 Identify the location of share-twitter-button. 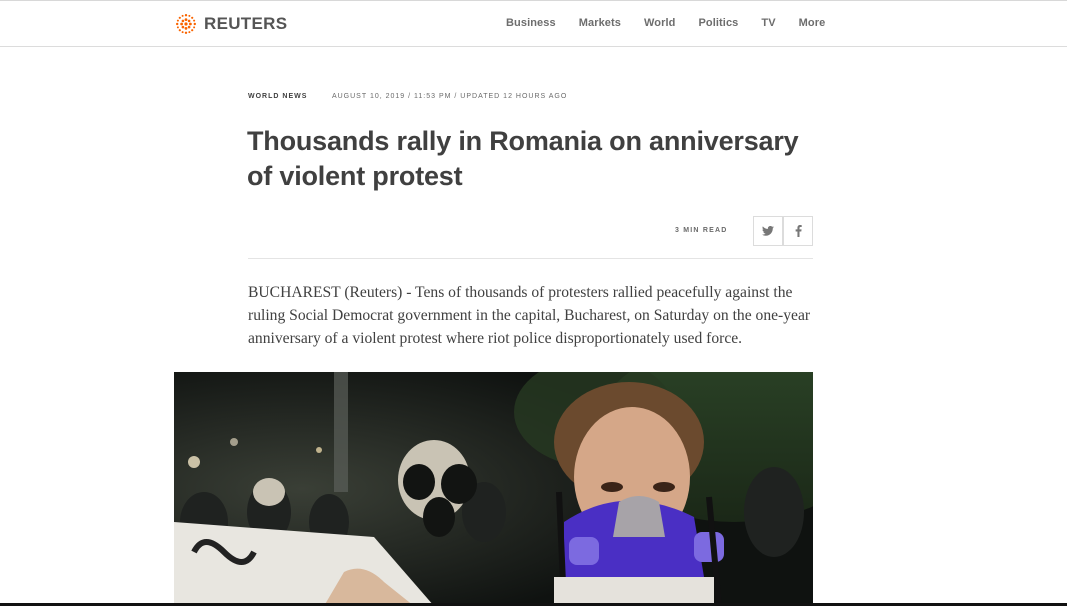
(768, 231).